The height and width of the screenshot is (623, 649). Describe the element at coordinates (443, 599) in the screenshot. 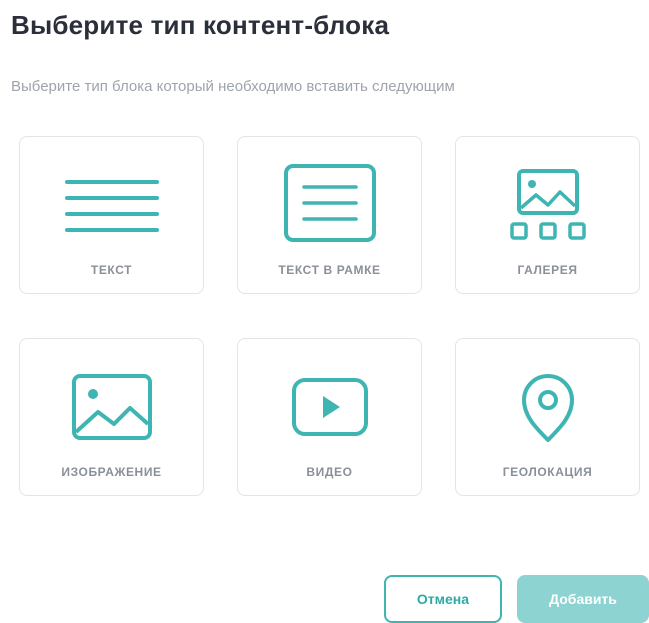

I see `cancel-button: Отмена` at that location.